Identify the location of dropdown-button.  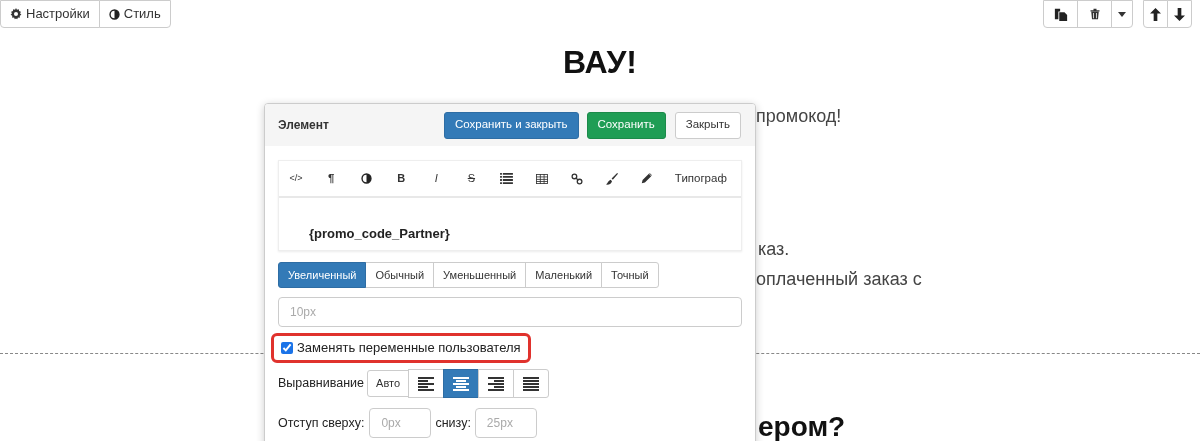
(1122, 14).